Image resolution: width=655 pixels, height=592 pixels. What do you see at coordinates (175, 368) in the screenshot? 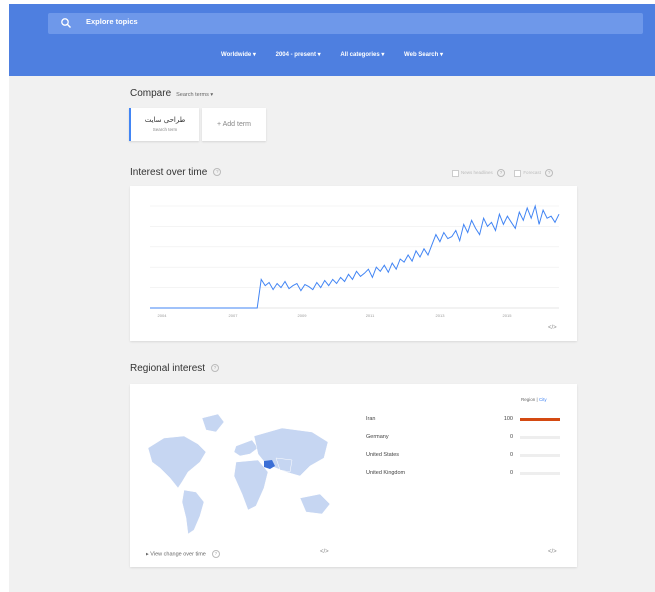
I see `regional-heading: Regional interest?` at bounding box center [175, 368].